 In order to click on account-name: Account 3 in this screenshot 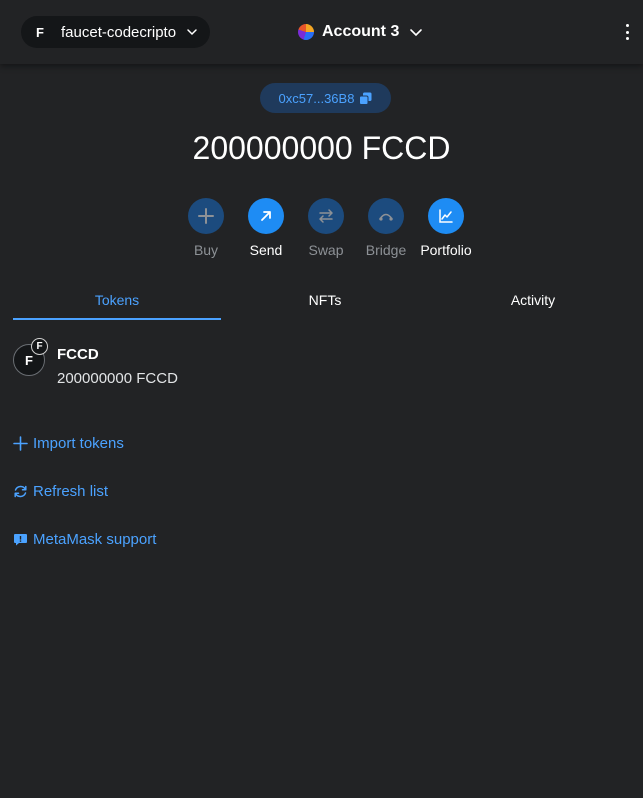, I will do `click(361, 31)`.